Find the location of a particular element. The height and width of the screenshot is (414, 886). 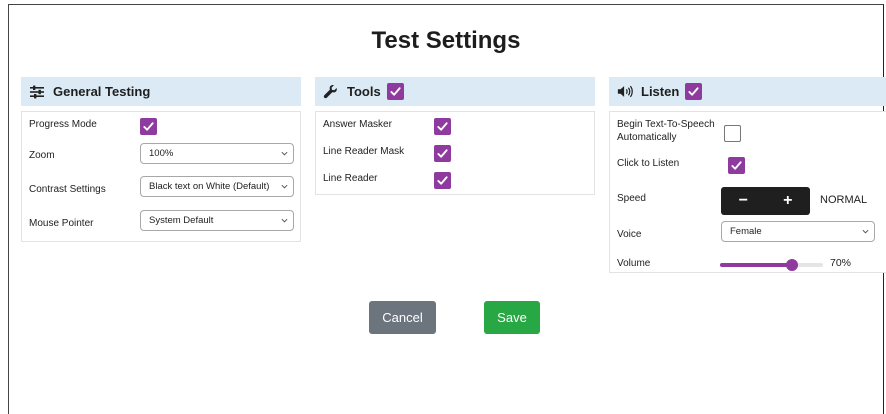

speed-label: Speed is located at coordinates (631, 198).